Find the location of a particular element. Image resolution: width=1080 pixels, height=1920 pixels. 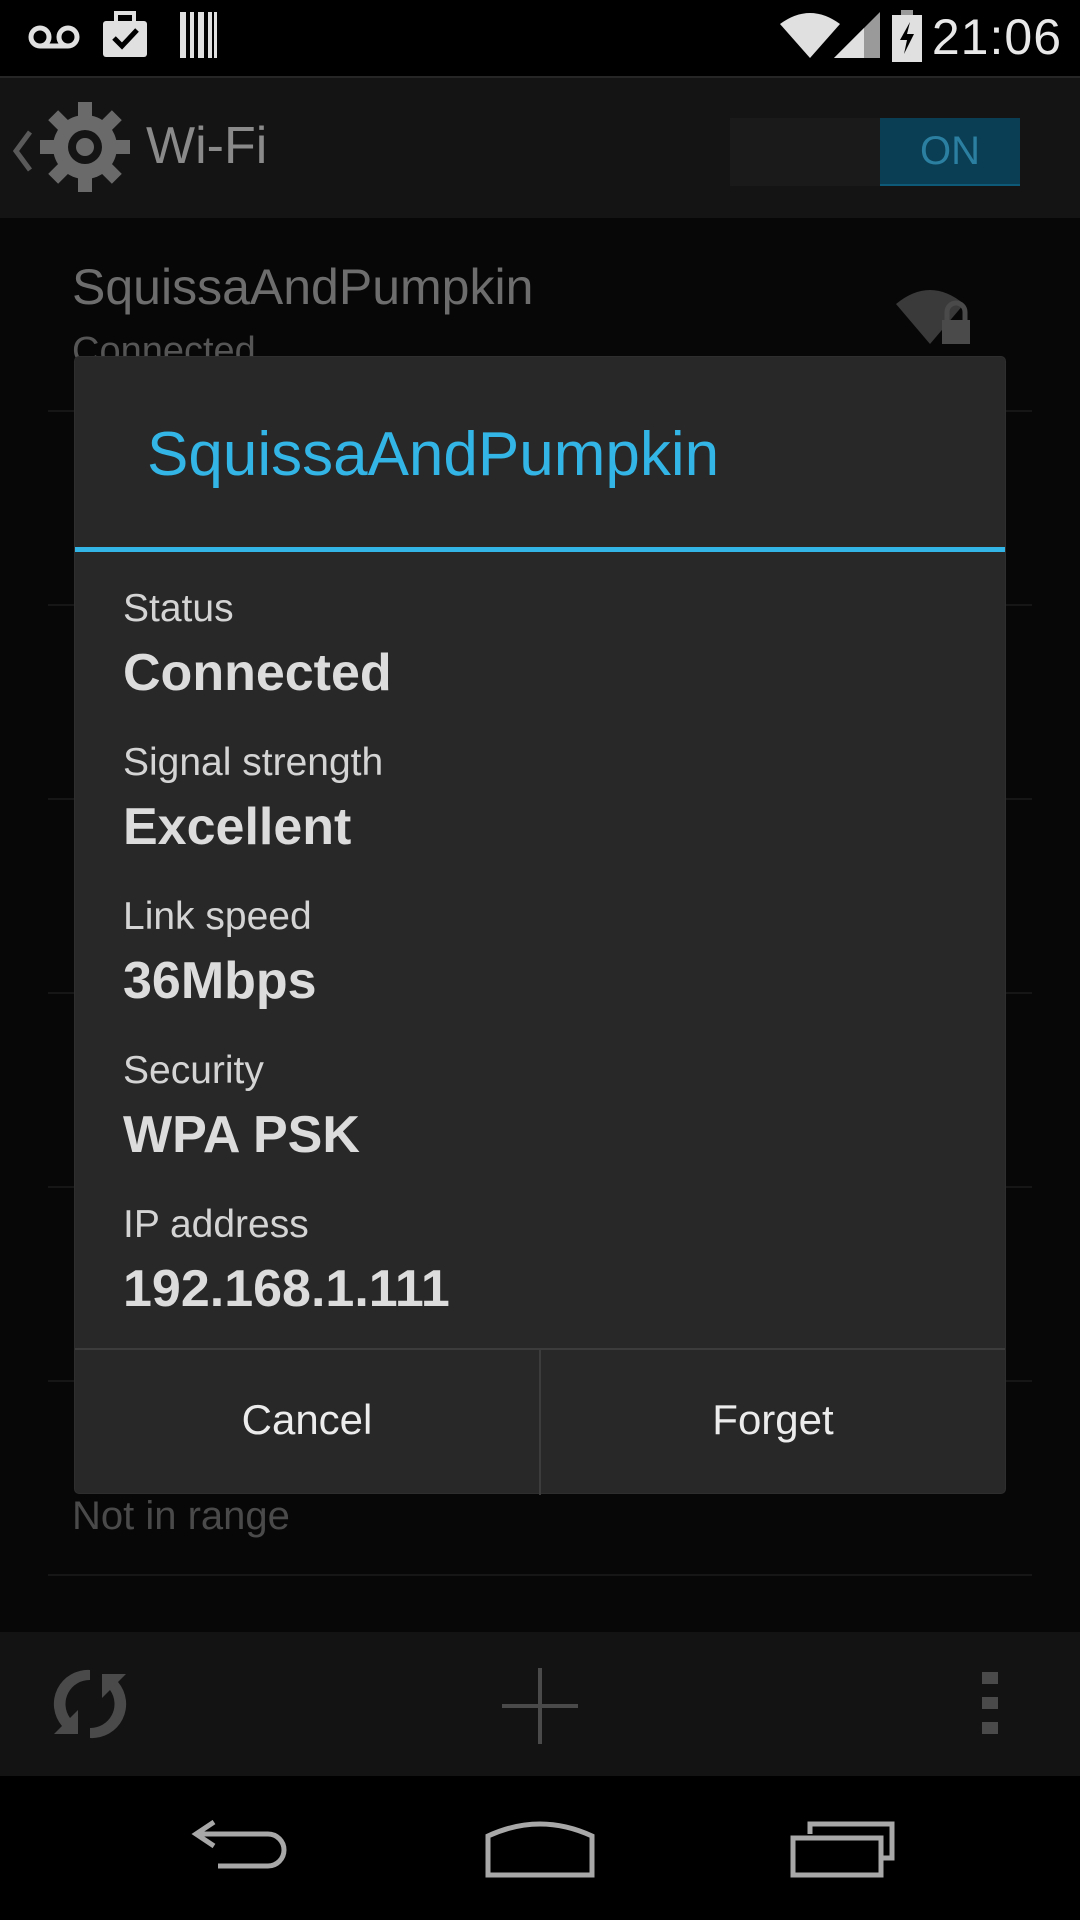

dialog-button-row: Cancel Forget is located at coordinates (540, 1421).